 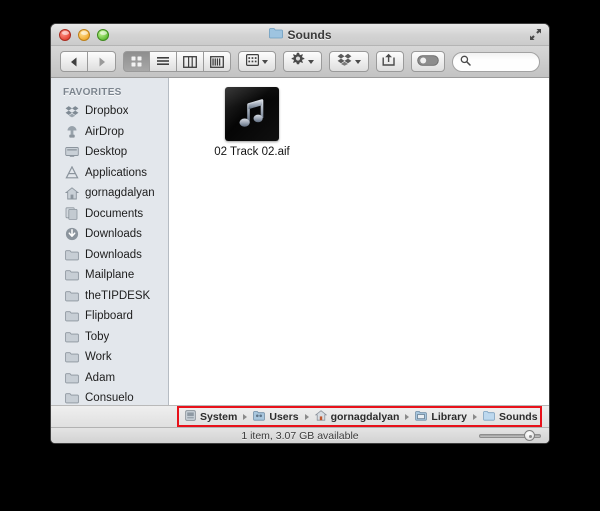 What do you see at coordinates (365, 416) in the screenshot?
I see `breadcrumb-label: gornagdalyan` at bounding box center [365, 416].